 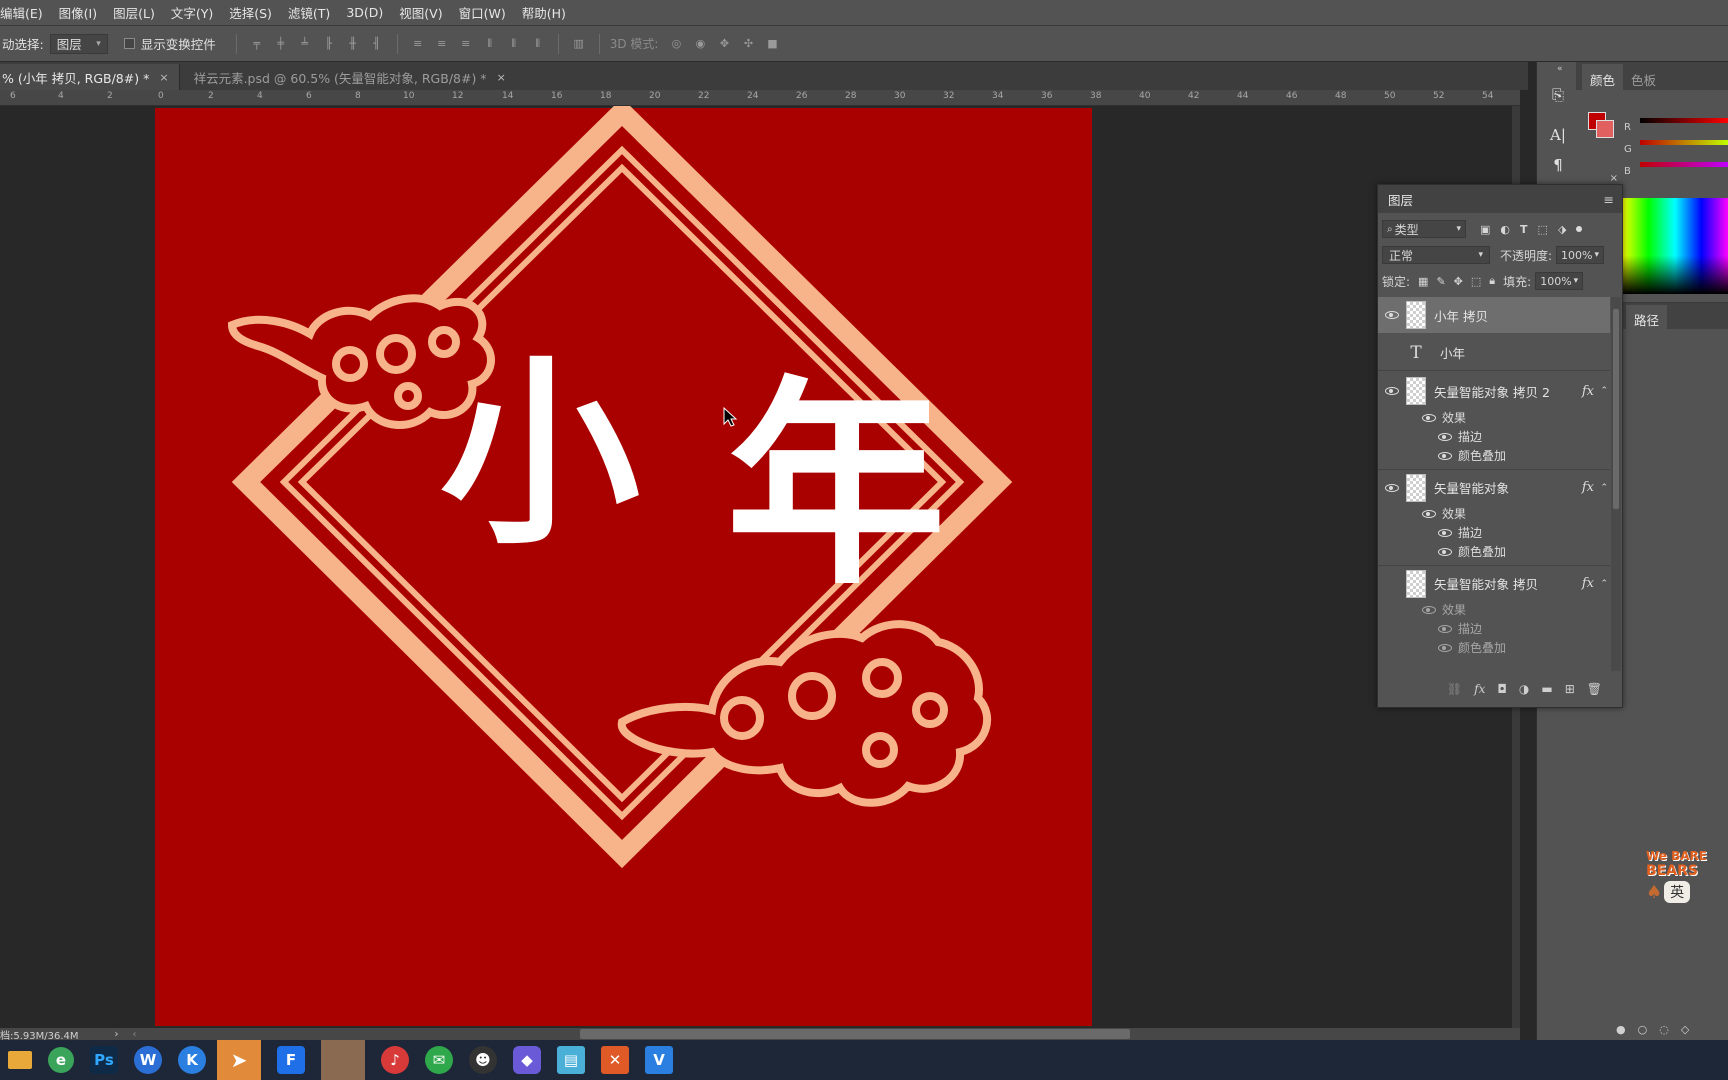 I want to click on menu-type: 文字(Y), so click(x=192, y=12).